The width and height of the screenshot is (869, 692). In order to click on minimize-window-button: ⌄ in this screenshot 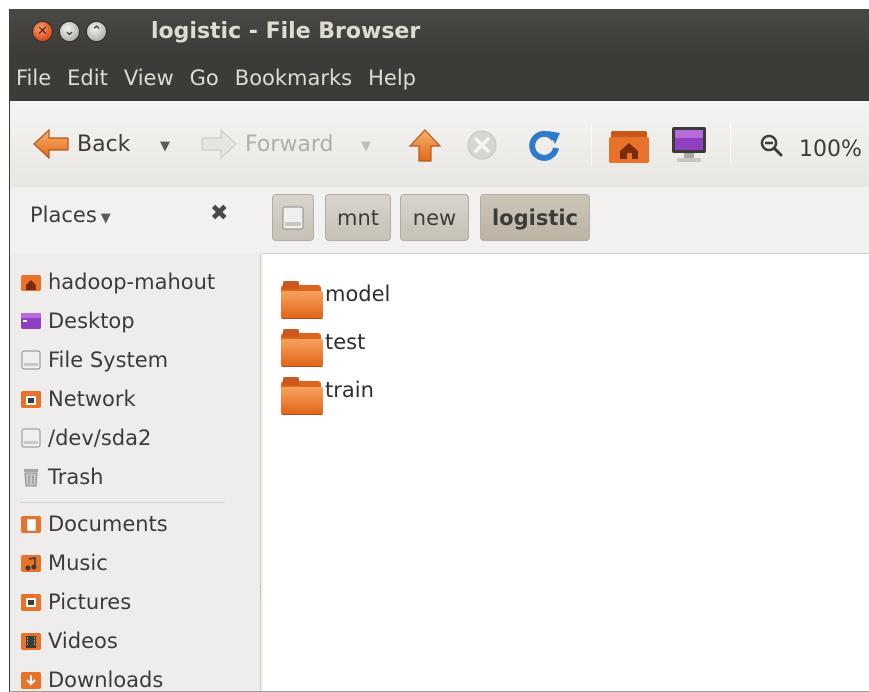, I will do `click(69, 31)`.